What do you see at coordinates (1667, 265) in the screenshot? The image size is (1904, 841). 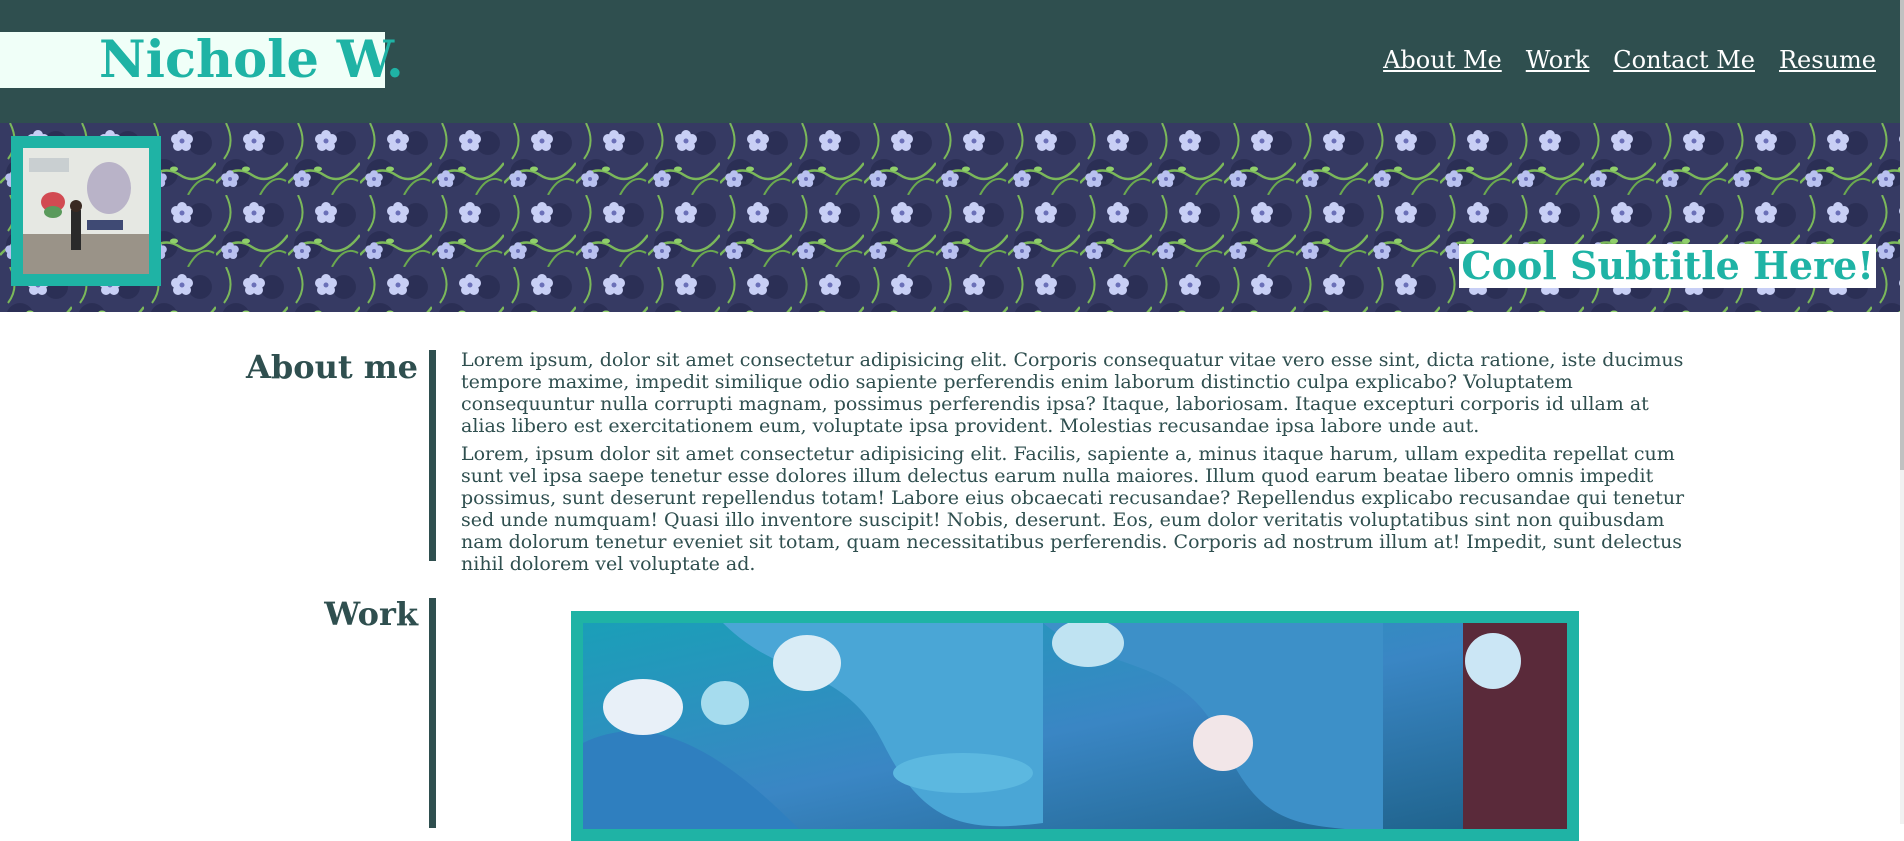 I see `banner-subtitle: Cool Subtitle Here!` at bounding box center [1667, 265].